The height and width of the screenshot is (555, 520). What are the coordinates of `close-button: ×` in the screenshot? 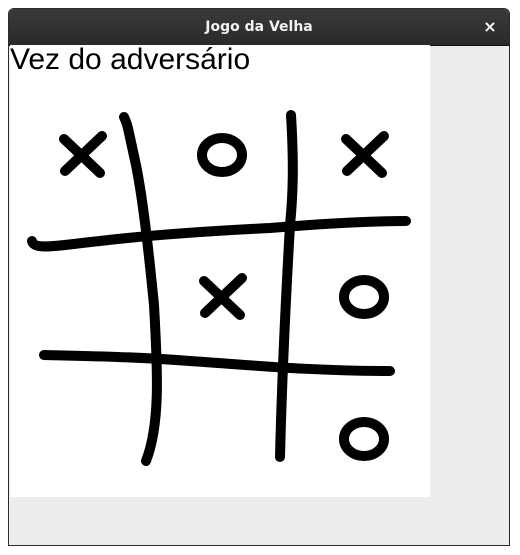 It's located at (490, 27).